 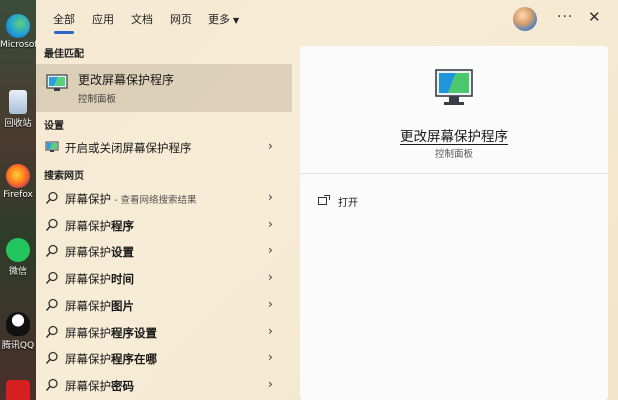 What do you see at coordinates (17, 272) in the screenshot?
I see `desktop-icon-label: 微信` at bounding box center [17, 272].